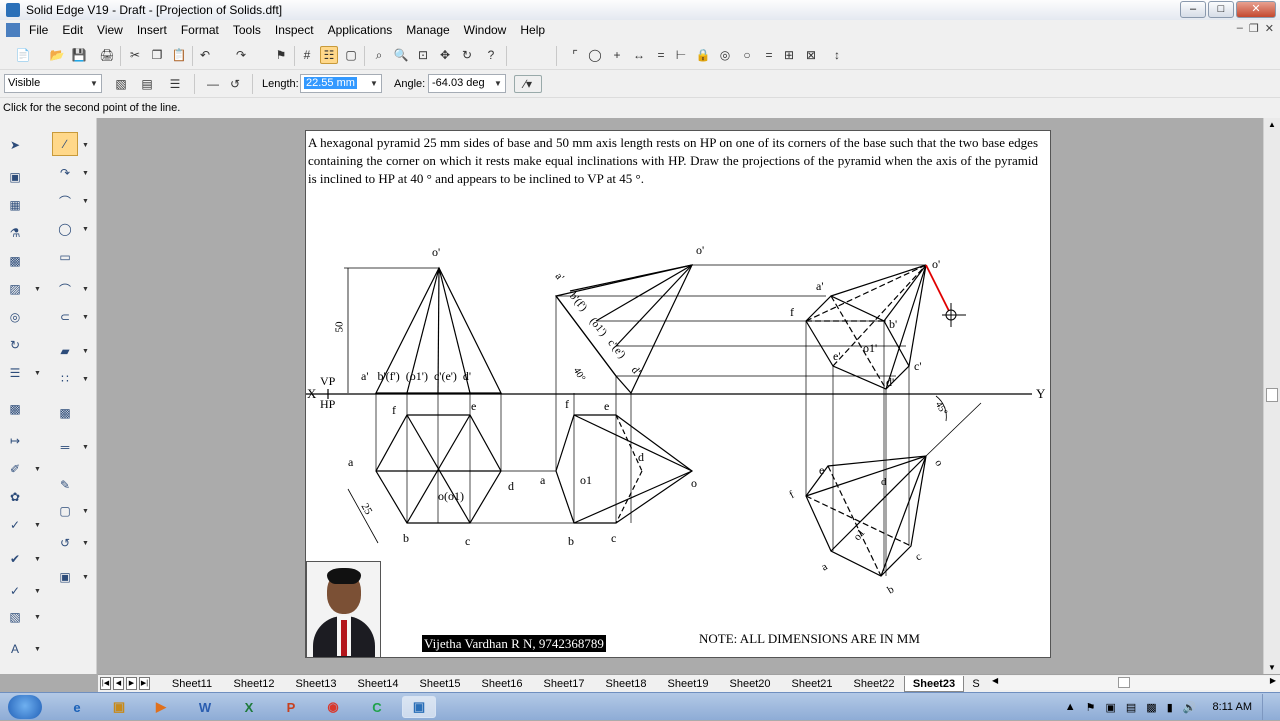  I want to click on tab-sheet18: Sheet18, so click(626, 684).